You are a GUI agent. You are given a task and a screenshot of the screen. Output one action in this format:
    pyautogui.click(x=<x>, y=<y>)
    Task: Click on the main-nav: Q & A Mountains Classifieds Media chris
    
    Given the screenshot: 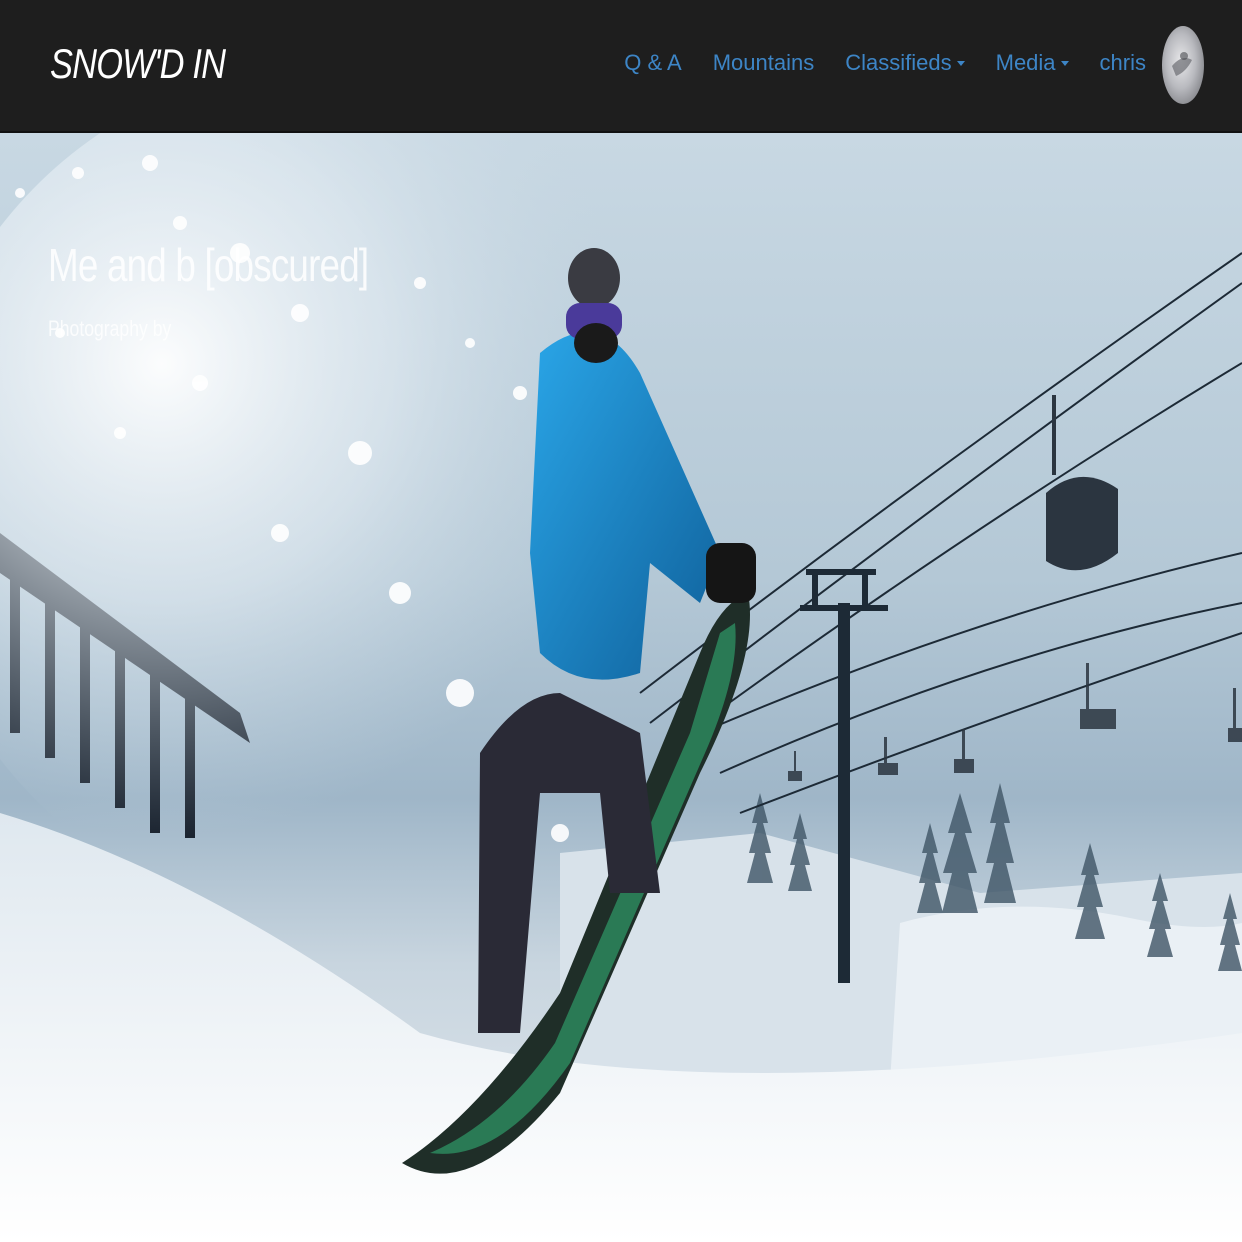 What is the action you would take?
    pyautogui.click(x=869, y=63)
    